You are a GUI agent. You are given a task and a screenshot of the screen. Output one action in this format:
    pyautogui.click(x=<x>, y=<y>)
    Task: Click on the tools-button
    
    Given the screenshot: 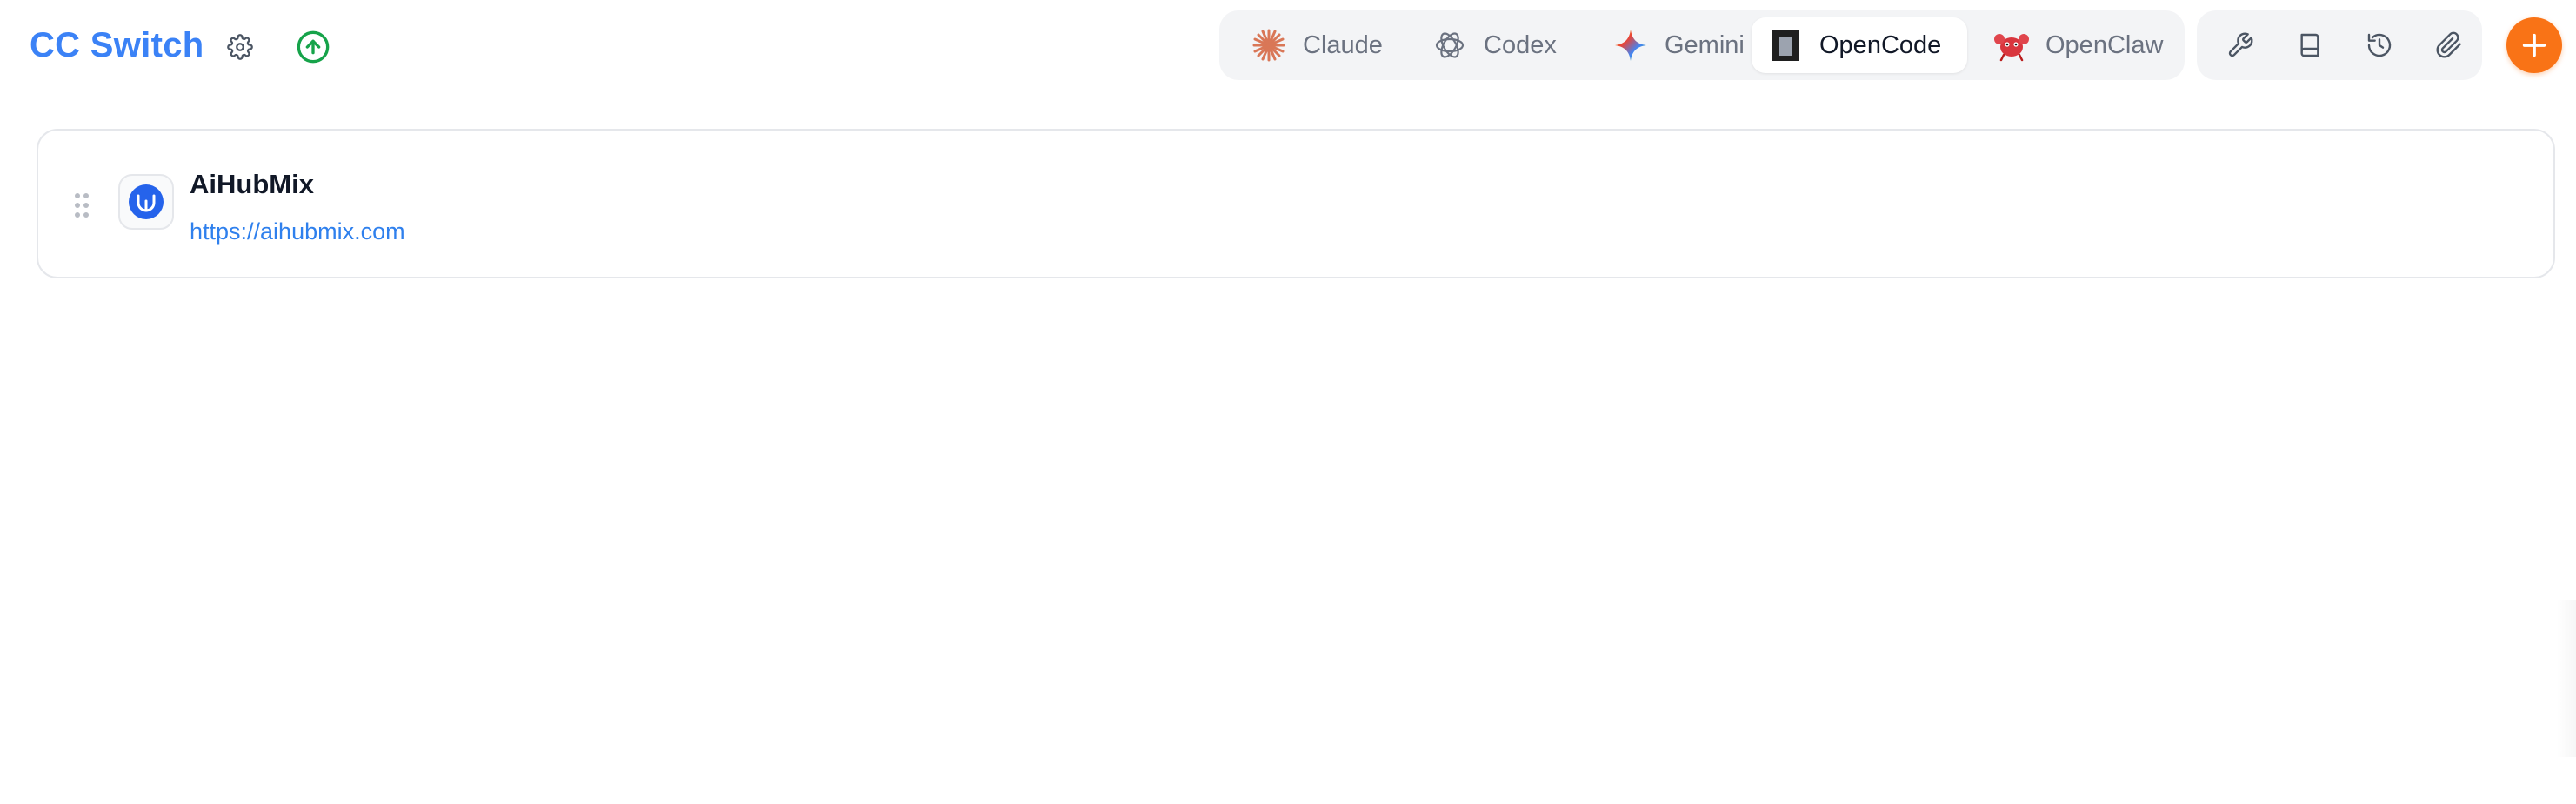 What is the action you would take?
    pyautogui.click(x=2240, y=45)
    